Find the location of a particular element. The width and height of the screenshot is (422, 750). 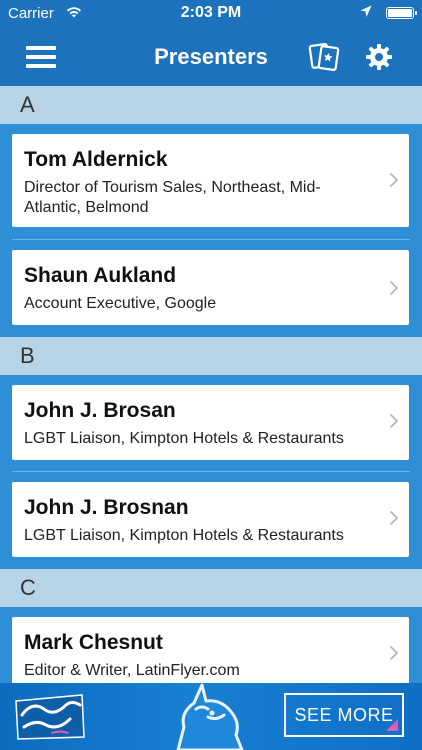

presenter-name: Shaun Aukland is located at coordinates (100, 275).